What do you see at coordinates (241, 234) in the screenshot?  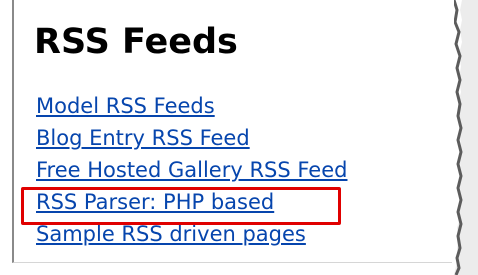 I see `link-sample-rss-driven-pages: Sample RSS driven pages` at bounding box center [241, 234].